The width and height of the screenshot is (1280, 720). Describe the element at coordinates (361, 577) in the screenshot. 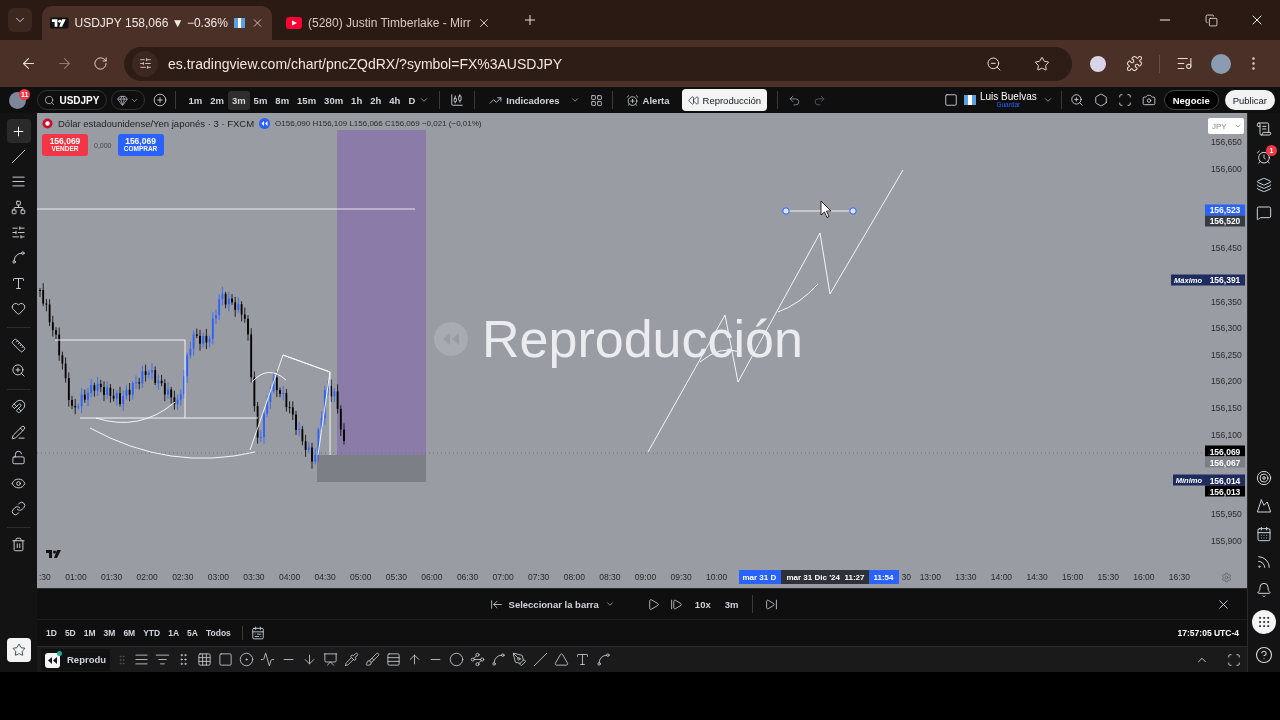

I see `time-tick: 05:00` at that location.